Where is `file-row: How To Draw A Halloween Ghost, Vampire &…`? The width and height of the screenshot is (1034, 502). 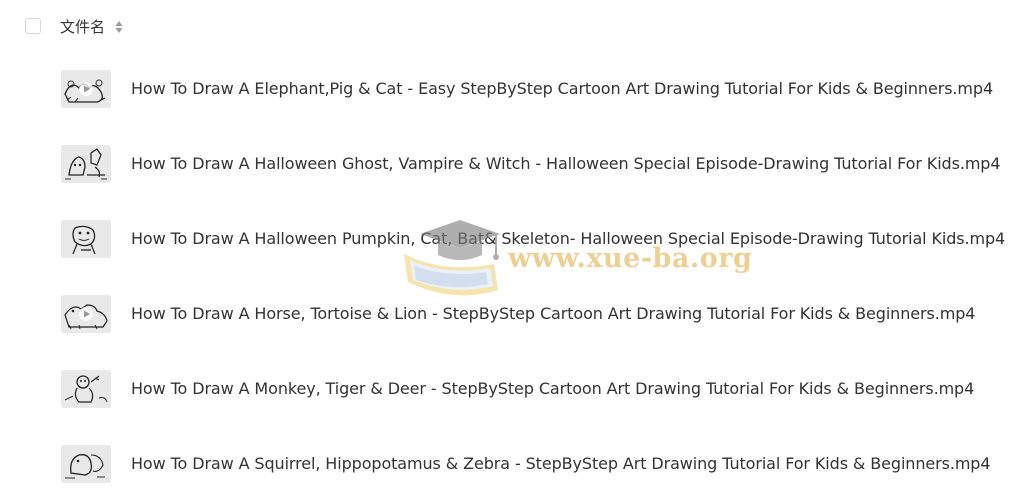
file-row: How To Draw A Halloween Ghost, Vampire &… is located at coordinates (517, 164).